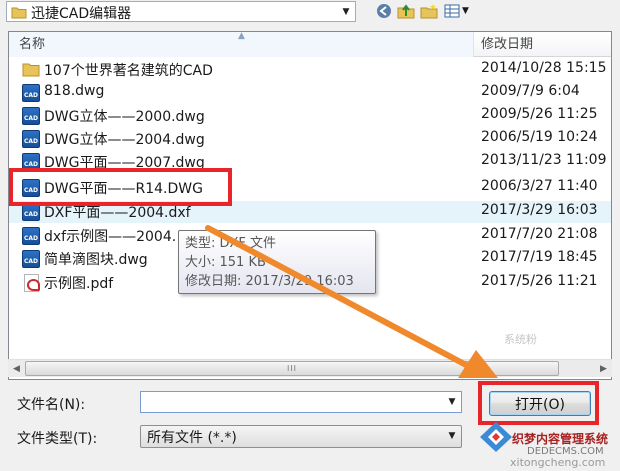 This screenshot has height=471, width=620. What do you see at coordinates (496, 437) in the screenshot?
I see `watermark-logo-icon` at bounding box center [496, 437].